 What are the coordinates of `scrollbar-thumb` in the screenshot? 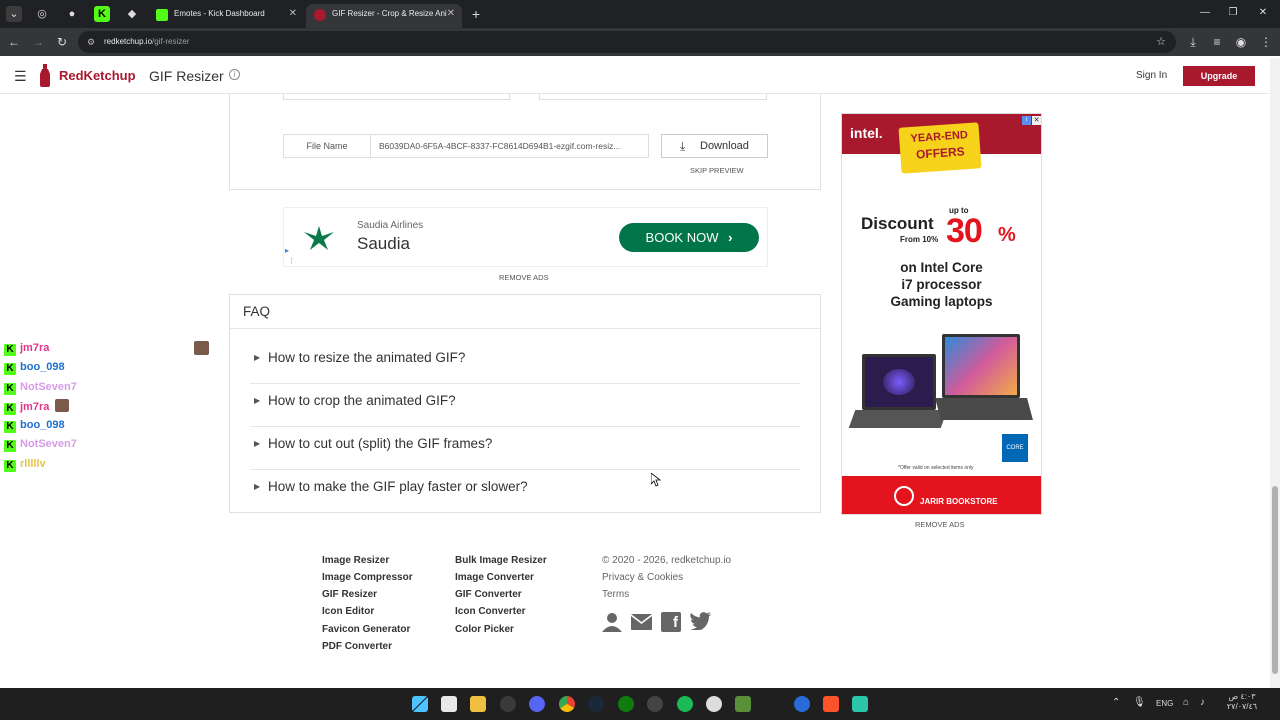 It's located at (1275, 580).